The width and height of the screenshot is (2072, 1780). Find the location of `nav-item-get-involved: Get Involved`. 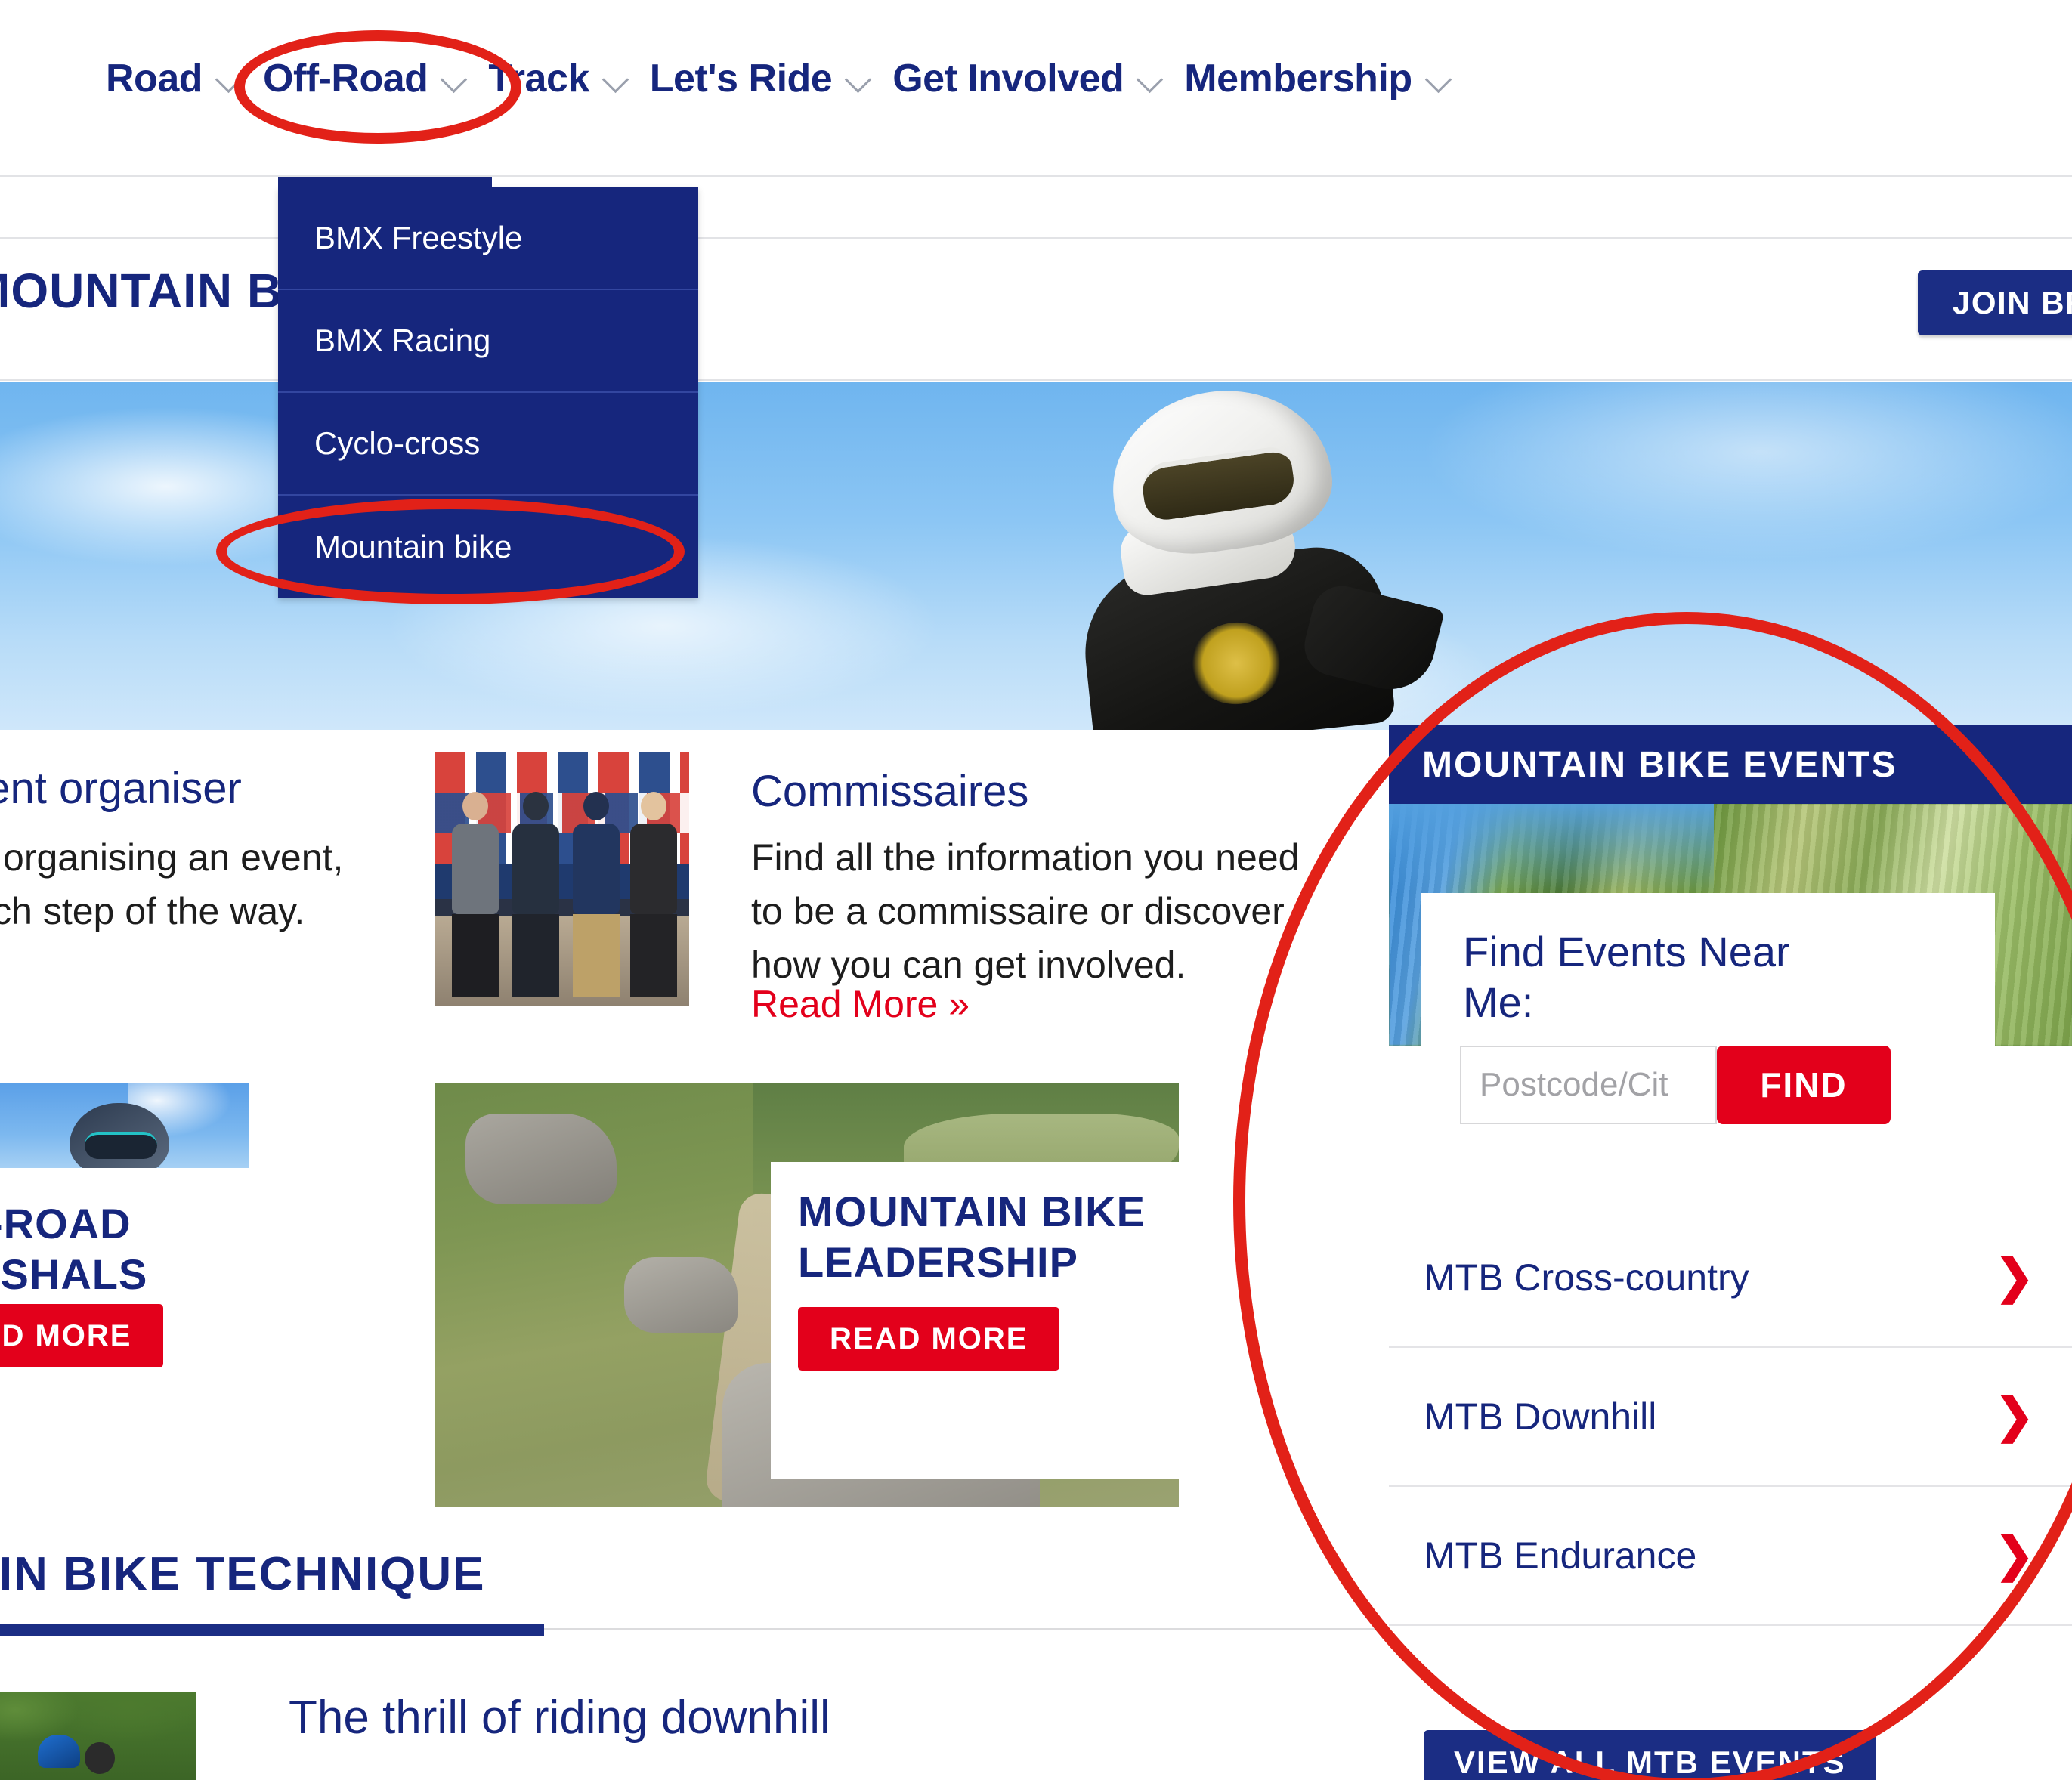

nav-item-get-involved: Get Involved is located at coordinates (1038, 78).